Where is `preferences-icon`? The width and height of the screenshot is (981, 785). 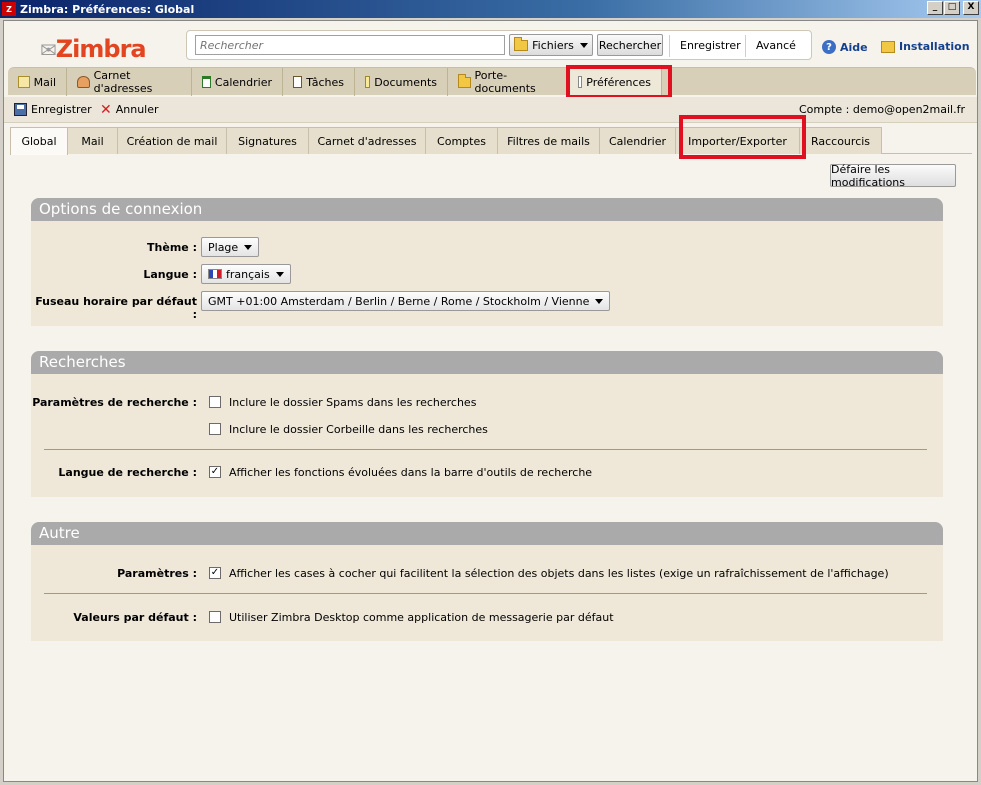
preferences-icon is located at coordinates (580, 82).